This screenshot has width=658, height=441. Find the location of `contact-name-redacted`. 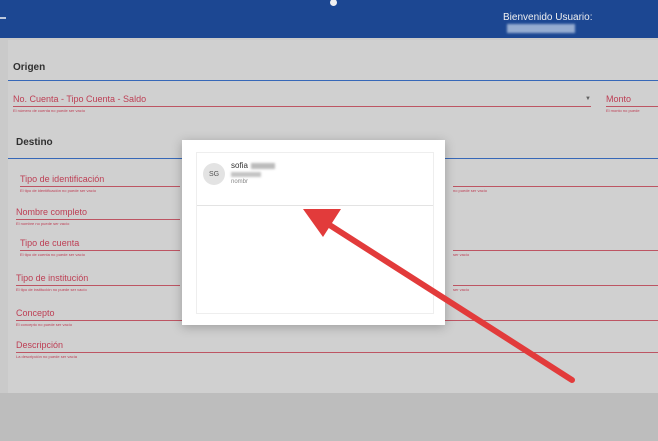

contact-name-redacted is located at coordinates (262, 165).